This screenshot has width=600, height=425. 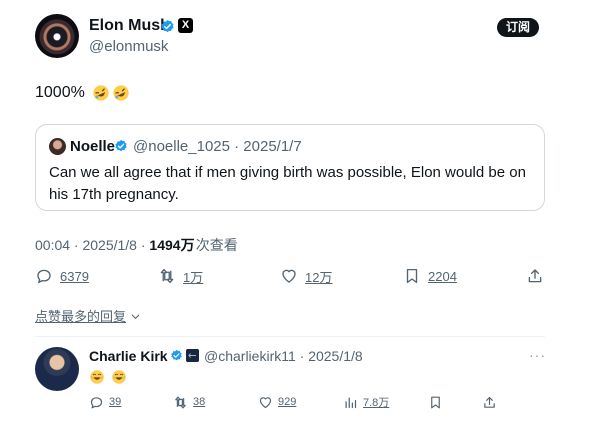 What do you see at coordinates (74, 276) in the screenshot?
I see `reply-count: 6379` at bounding box center [74, 276].